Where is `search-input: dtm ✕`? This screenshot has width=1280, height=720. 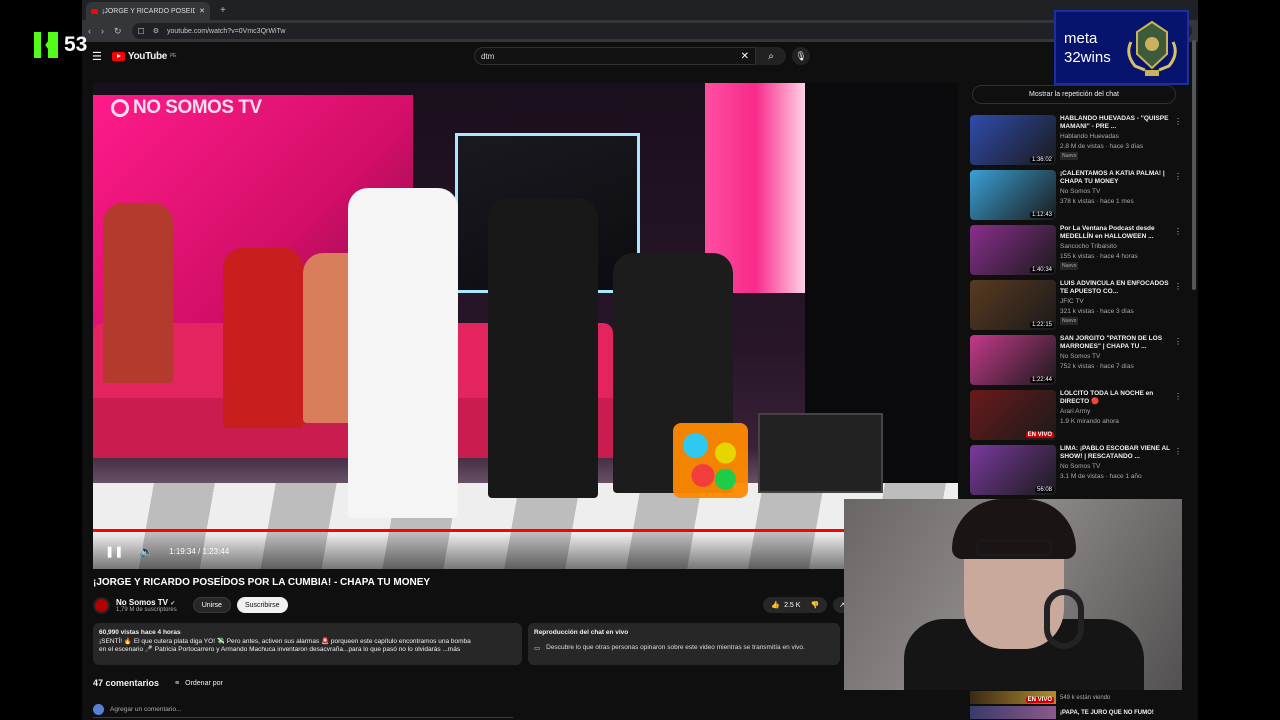
search-input: dtm ✕ is located at coordinates (615, 56).